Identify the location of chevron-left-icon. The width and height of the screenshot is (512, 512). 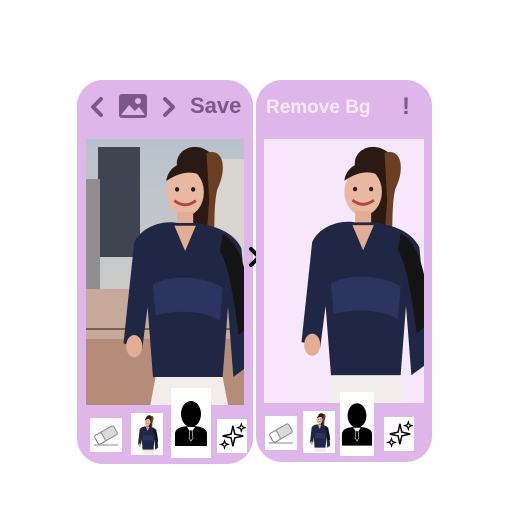
(97, 107).